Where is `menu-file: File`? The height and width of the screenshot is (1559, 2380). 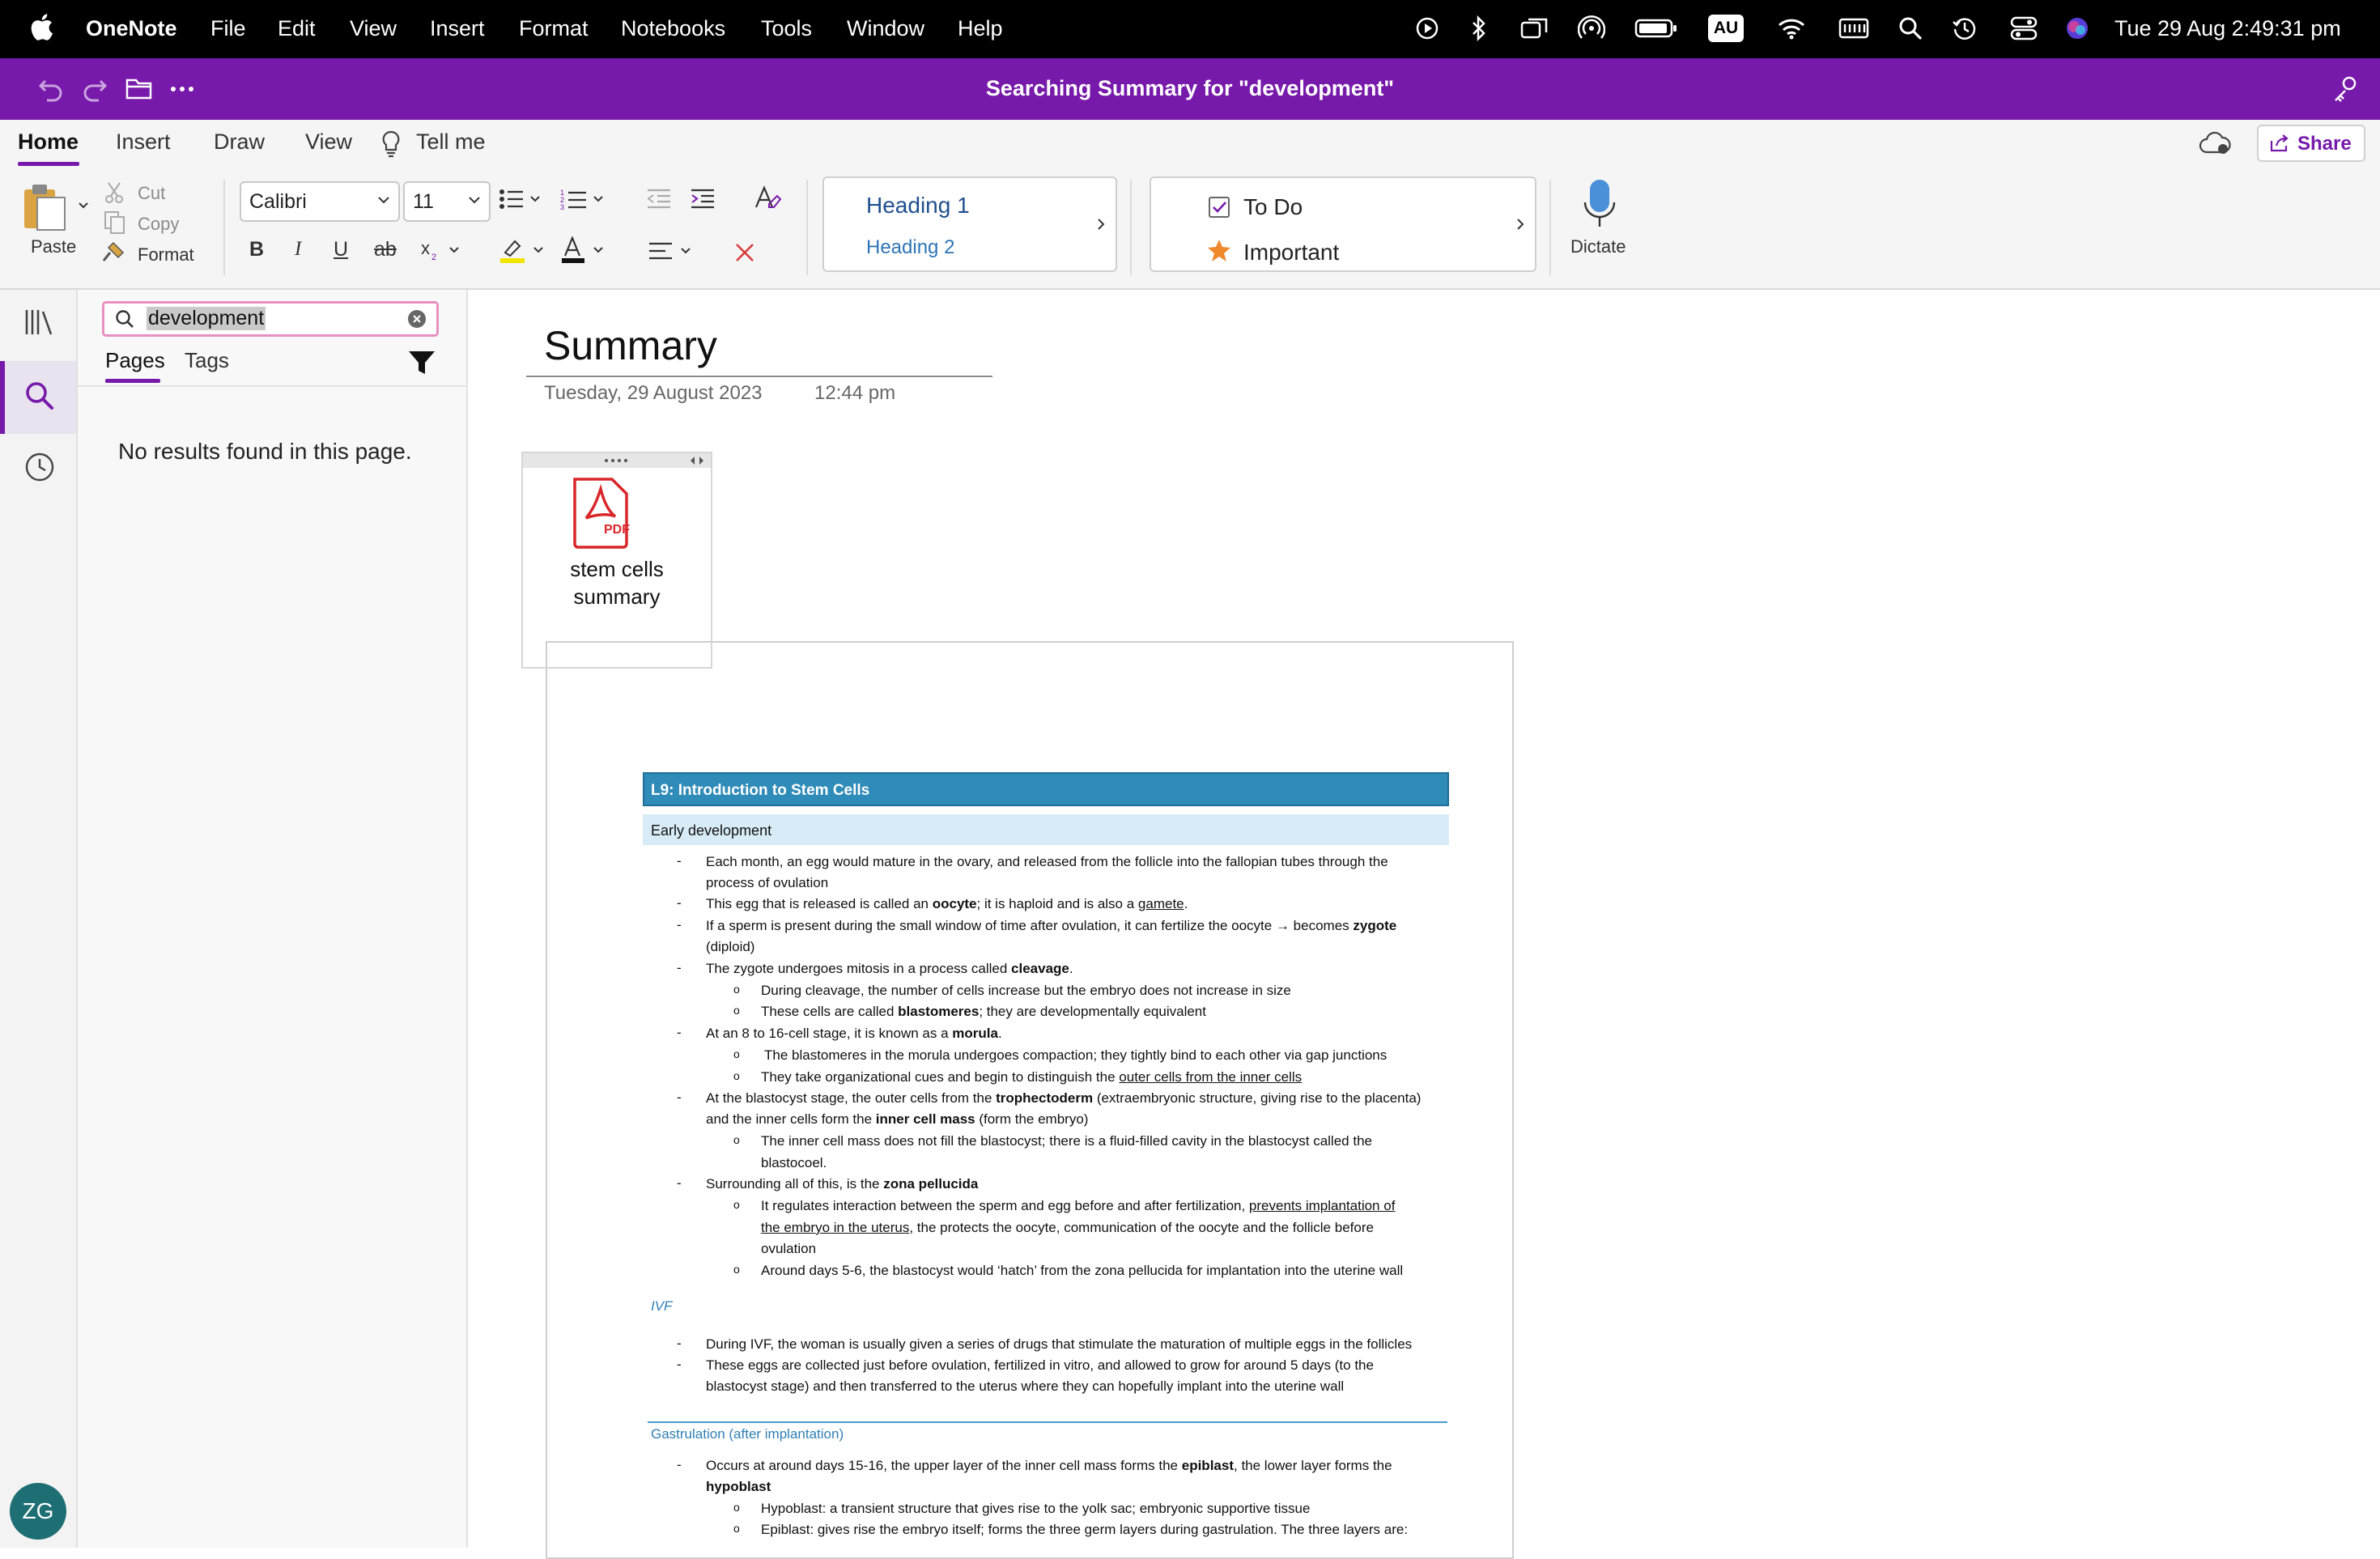
menu-file: File is located at coordinates (228, 28).